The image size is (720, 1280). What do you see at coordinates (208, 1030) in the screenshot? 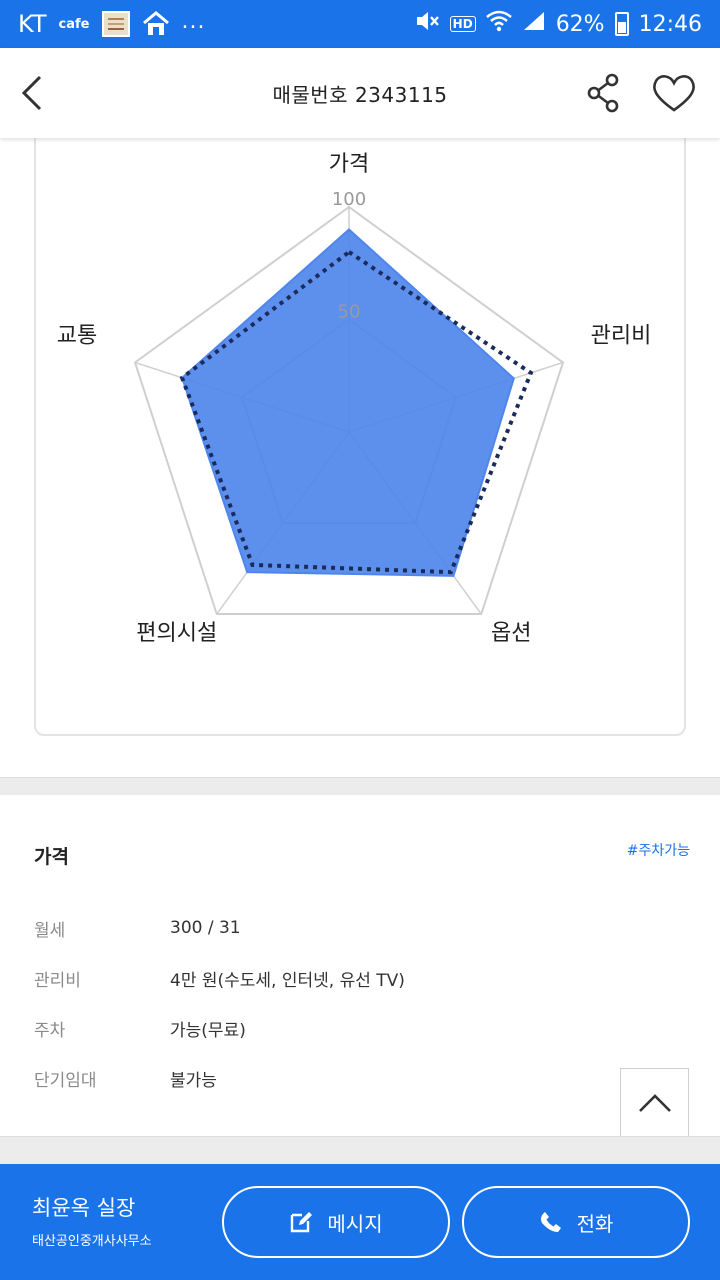
I see `row-value: 가능(무료)` at bounding box center [208, 1030].